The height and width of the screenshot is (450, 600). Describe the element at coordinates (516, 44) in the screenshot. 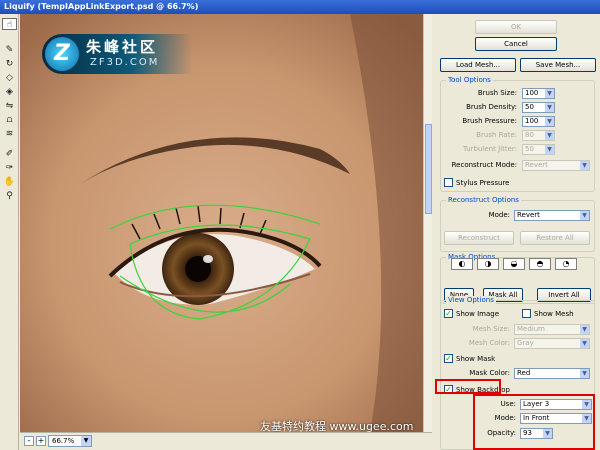

I see `cancel-button: Cancel` at that location.